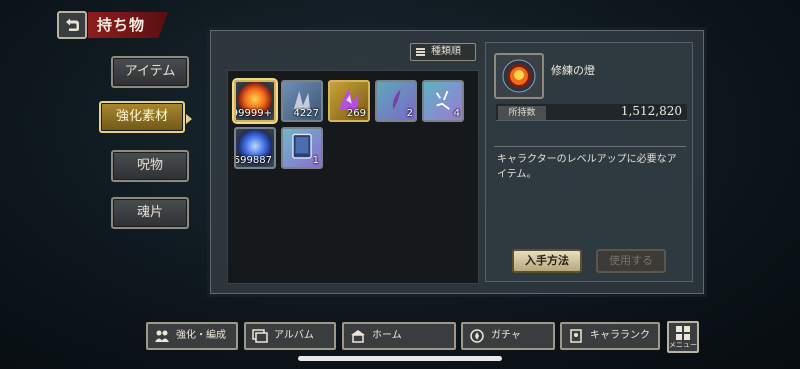 The image size is (800, 369). Describe the element at coordinates (128, 25) in the screenshot. I see `page-title: 持ち物` at that location.